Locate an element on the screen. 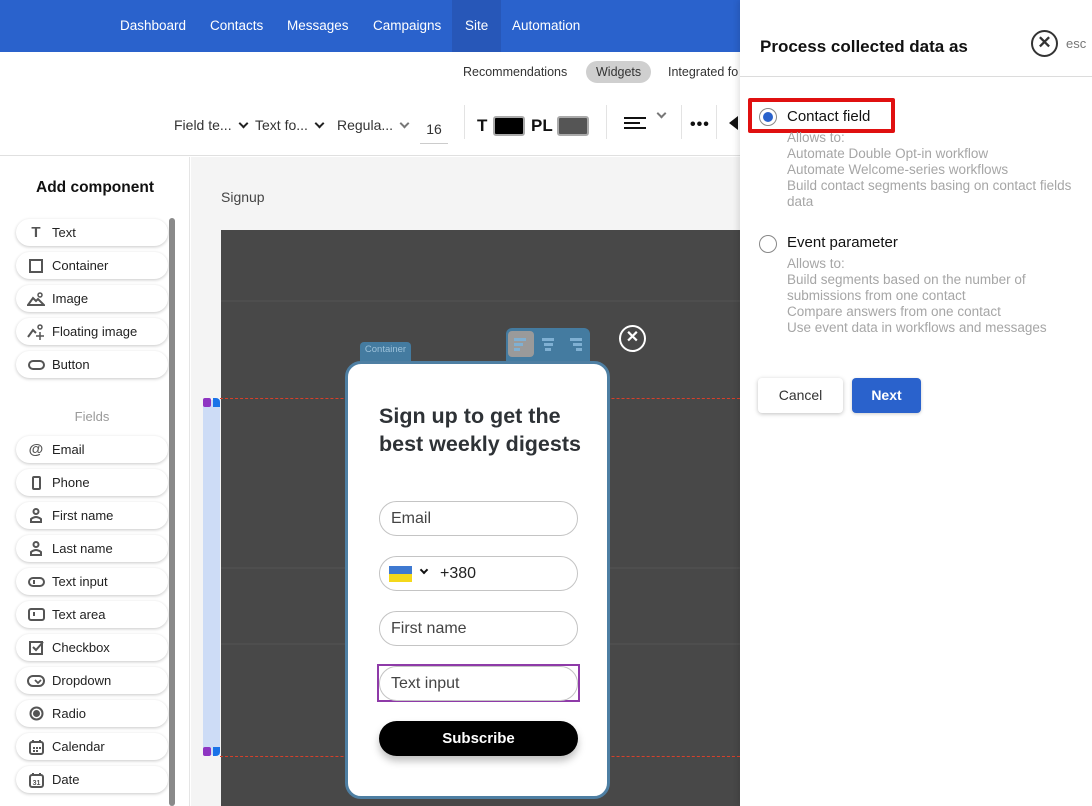 This screenshot has width=1092, height=806. component-floating-image: Floating image is located at coordinates (92, 331).